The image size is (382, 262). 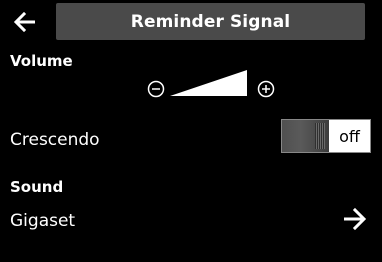 I want to click on arrow-left-icon, so click(x=24, y=22).